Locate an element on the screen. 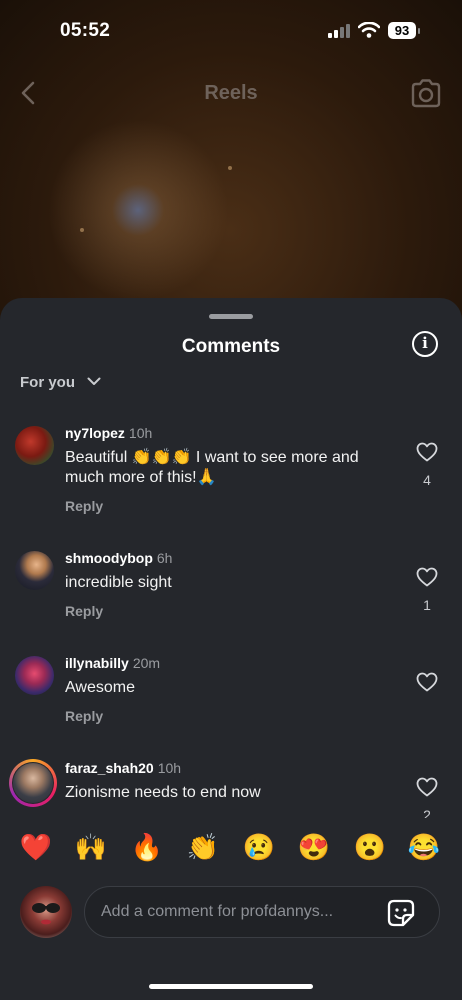 The width and height of the screenshot is (462, 1000). sheet-title: Comments is located at coordinates (231, 346).